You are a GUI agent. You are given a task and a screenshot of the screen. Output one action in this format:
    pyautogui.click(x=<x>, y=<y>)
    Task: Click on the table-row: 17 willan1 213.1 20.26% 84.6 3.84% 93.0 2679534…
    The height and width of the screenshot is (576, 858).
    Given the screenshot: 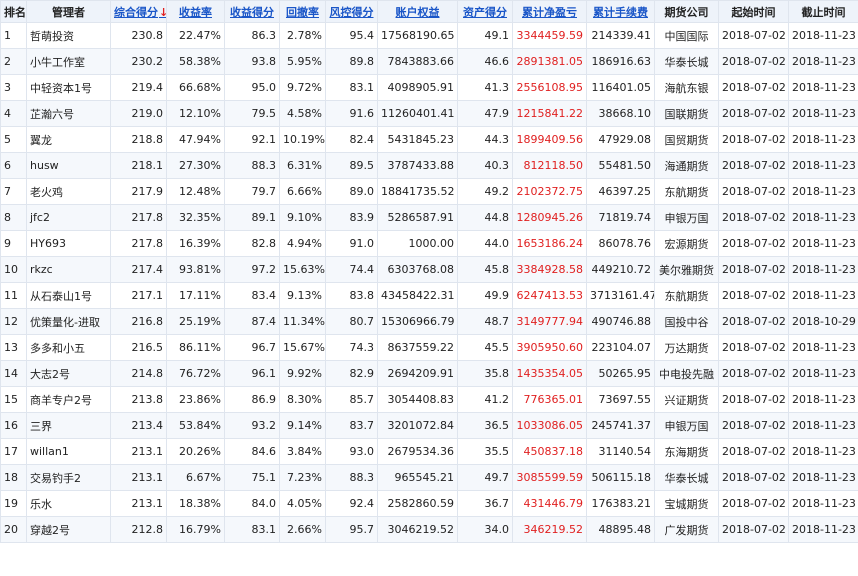 What is the action you would take?
    pyautogui.click(x=429, y=451)
    